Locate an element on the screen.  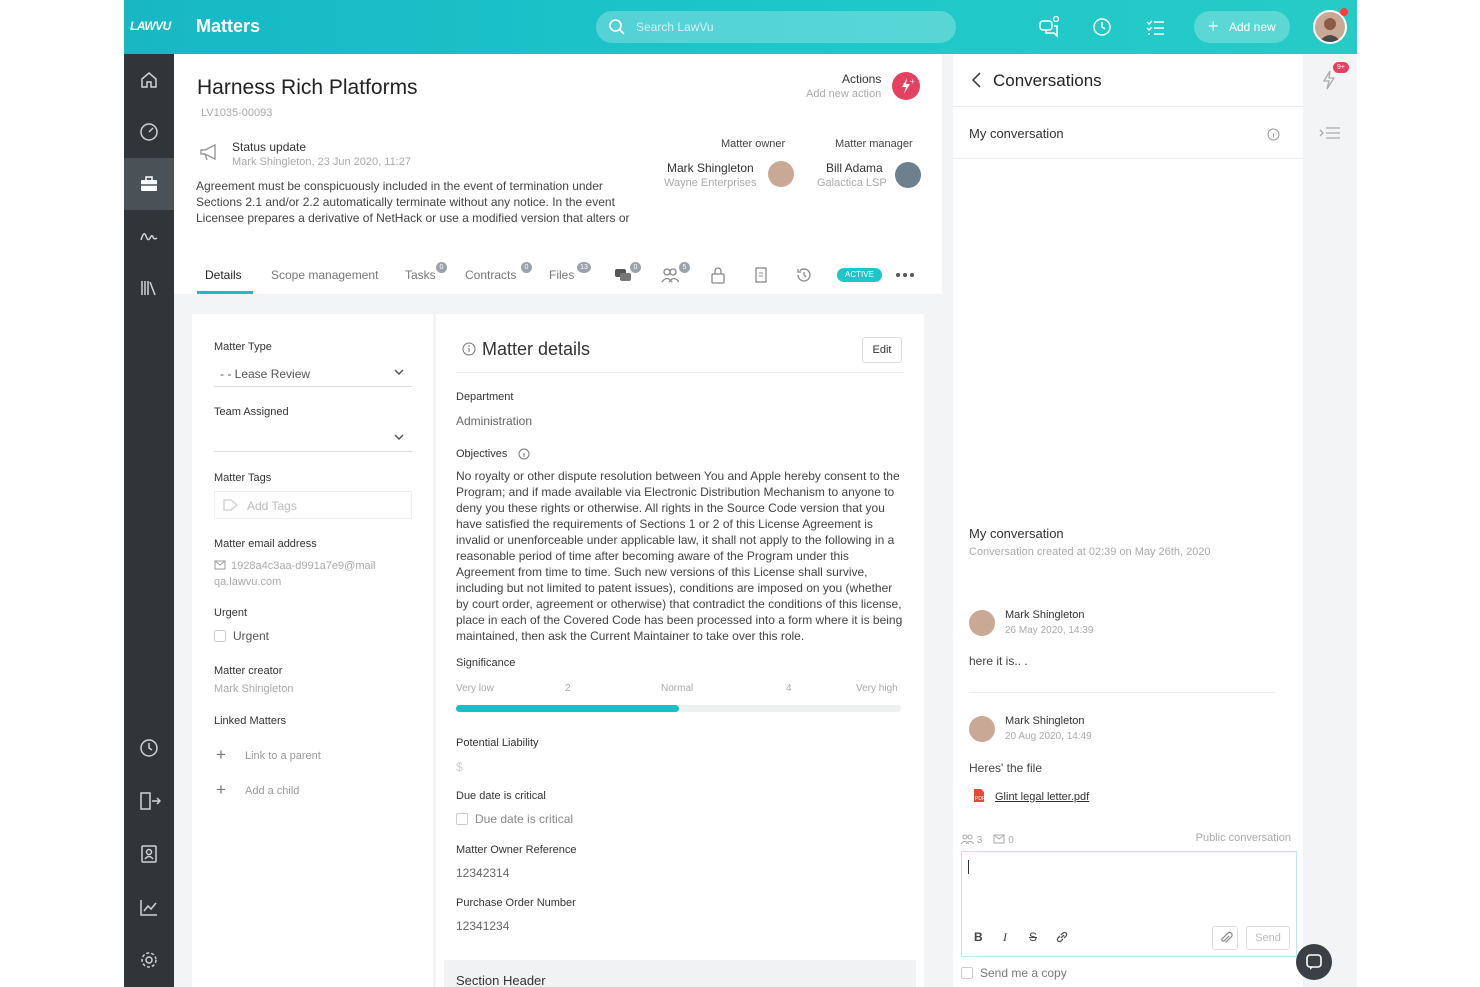
linked-matters-label: Linked Matters is located at coordinates (250, 721).